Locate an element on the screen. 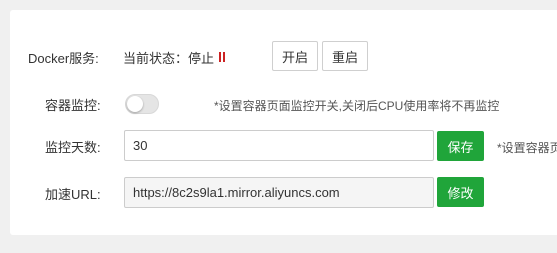 Image resolution: width=557 pixels, height=253 pixels. mirror-url-label: 加速URL: is located at coordinates (73, 194).